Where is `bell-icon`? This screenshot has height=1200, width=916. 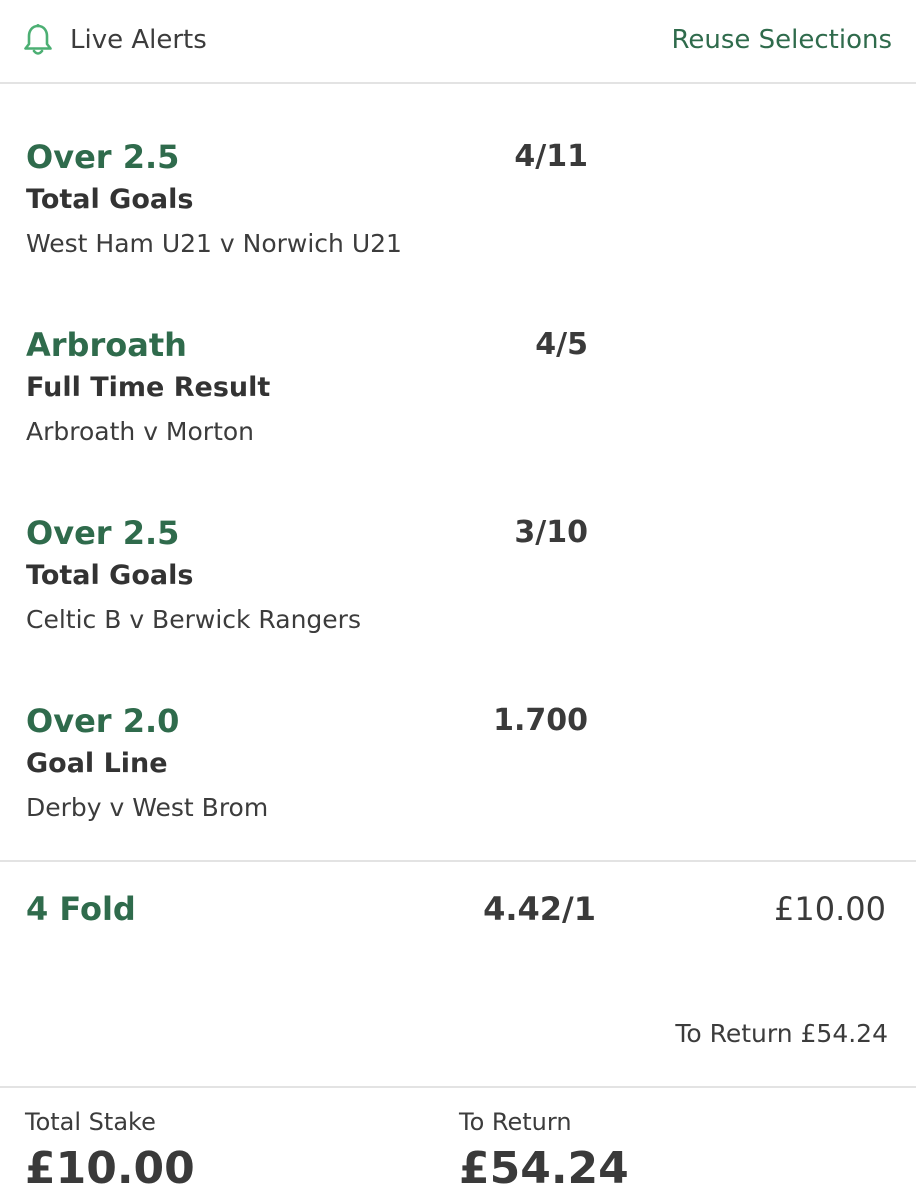
bell-icon is located at coordinates (38, 40).